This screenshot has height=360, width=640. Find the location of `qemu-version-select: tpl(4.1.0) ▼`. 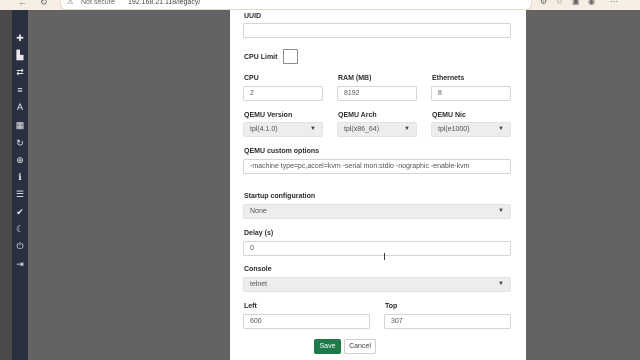

qemu-version-select: tpl(4.1.0) ▼ is located at coordinates (283, 129).